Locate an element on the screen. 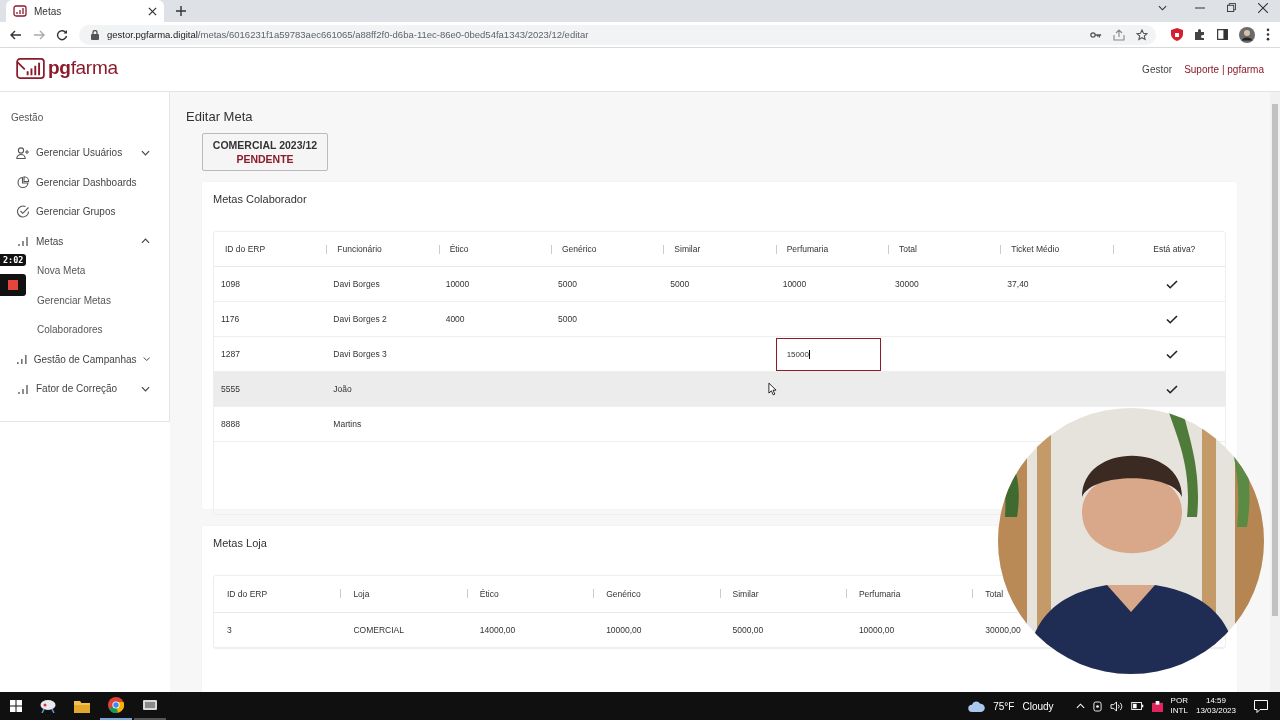 The width and height of the screenshot is (1280, 720). restore-icon is located at coordinates (1231, 7).